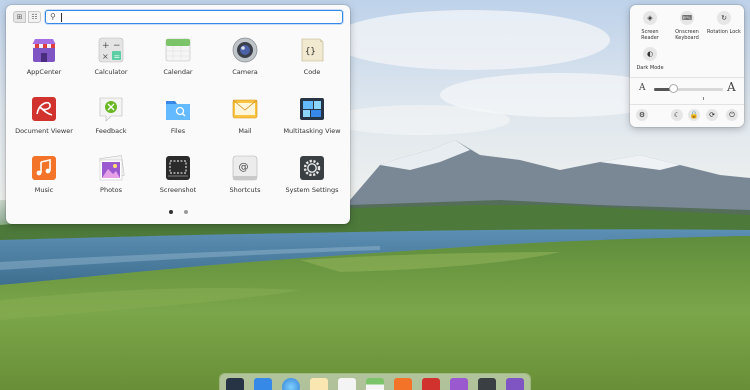 The image size is (750, 390). What do you see at coordinates (53, 16) in the screenshot?
I see `search-icon: ⚲` at bounding box center [53, 16].